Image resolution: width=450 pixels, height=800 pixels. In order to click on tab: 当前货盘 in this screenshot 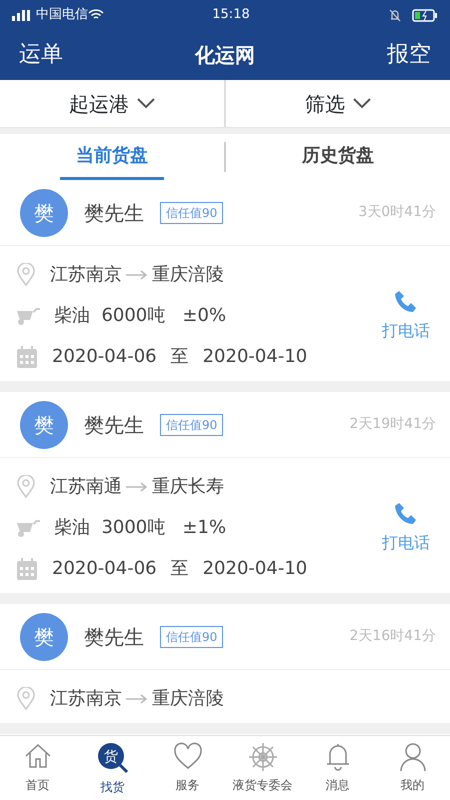, I will do `click(112, 157)`.